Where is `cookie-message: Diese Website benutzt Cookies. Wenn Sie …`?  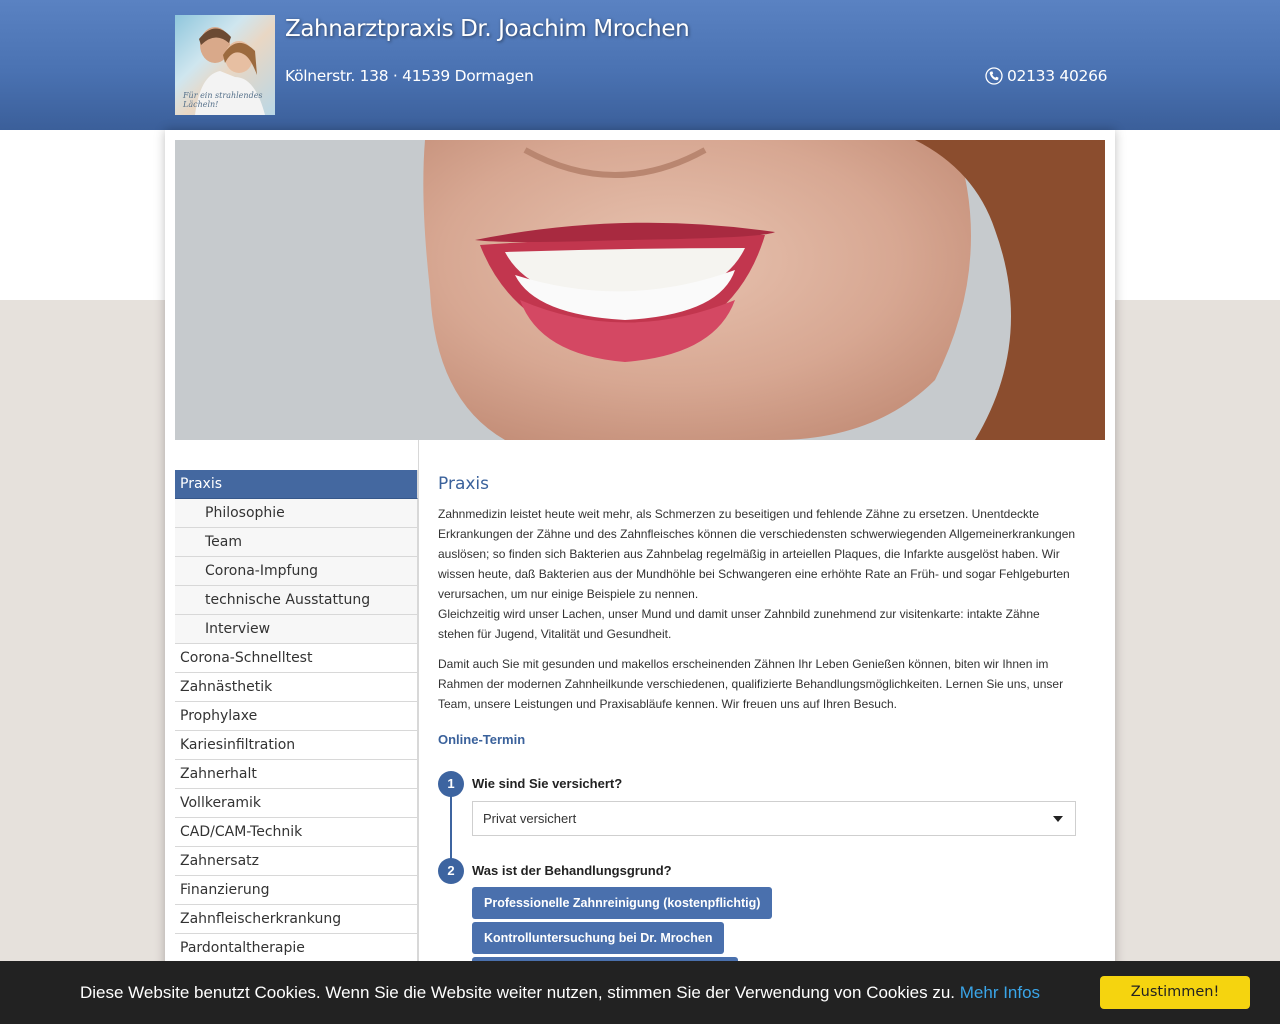 cookie-message: Diese Website benutzt Cookies. Wenn Sie … is located at coordinates (560, 993).